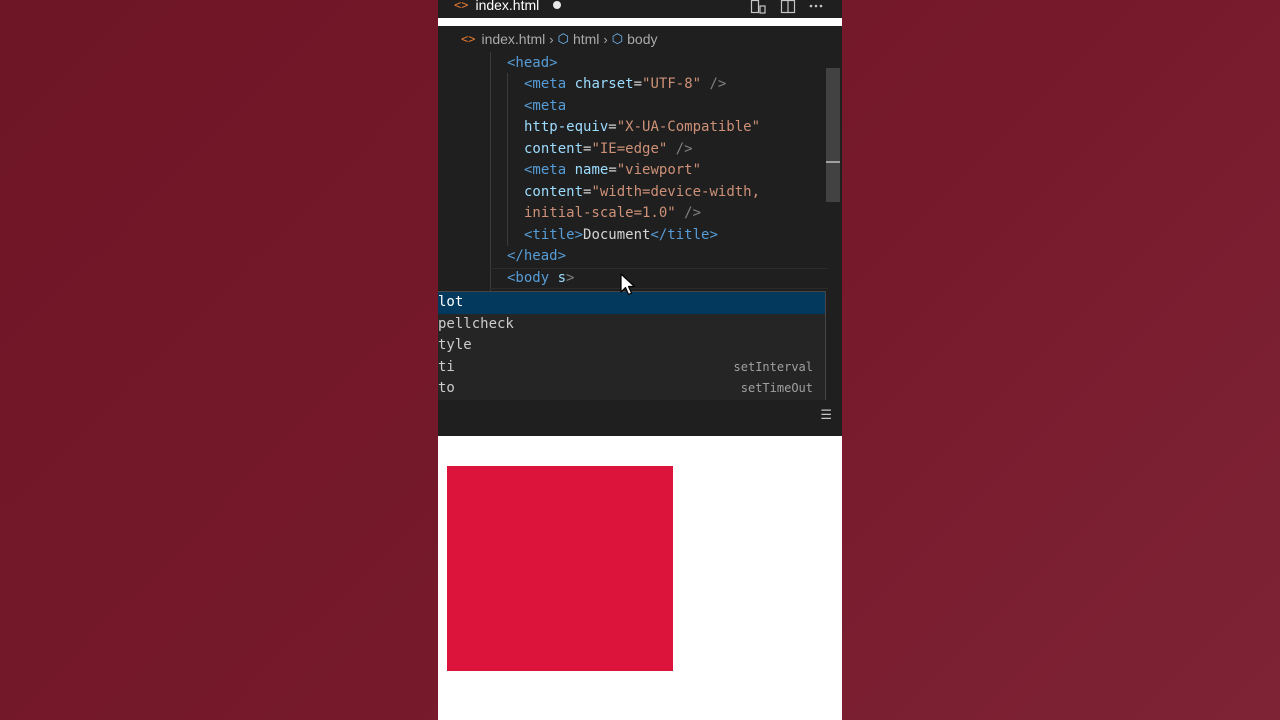 This screenshot has width=1280, height=720. What do you see at coordinates (528, 278) in the screenshot?
I see `tag-body: <body` at bounding box center [528, 278].